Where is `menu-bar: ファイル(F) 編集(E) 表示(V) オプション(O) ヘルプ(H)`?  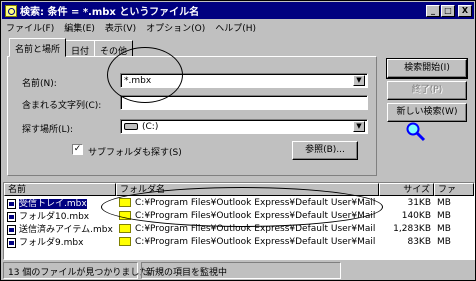 menu-bar: ファイル(F) 編集(E) 表示(V) オプション(O) ヘルプ(H) is located at coordinates (238, 27).